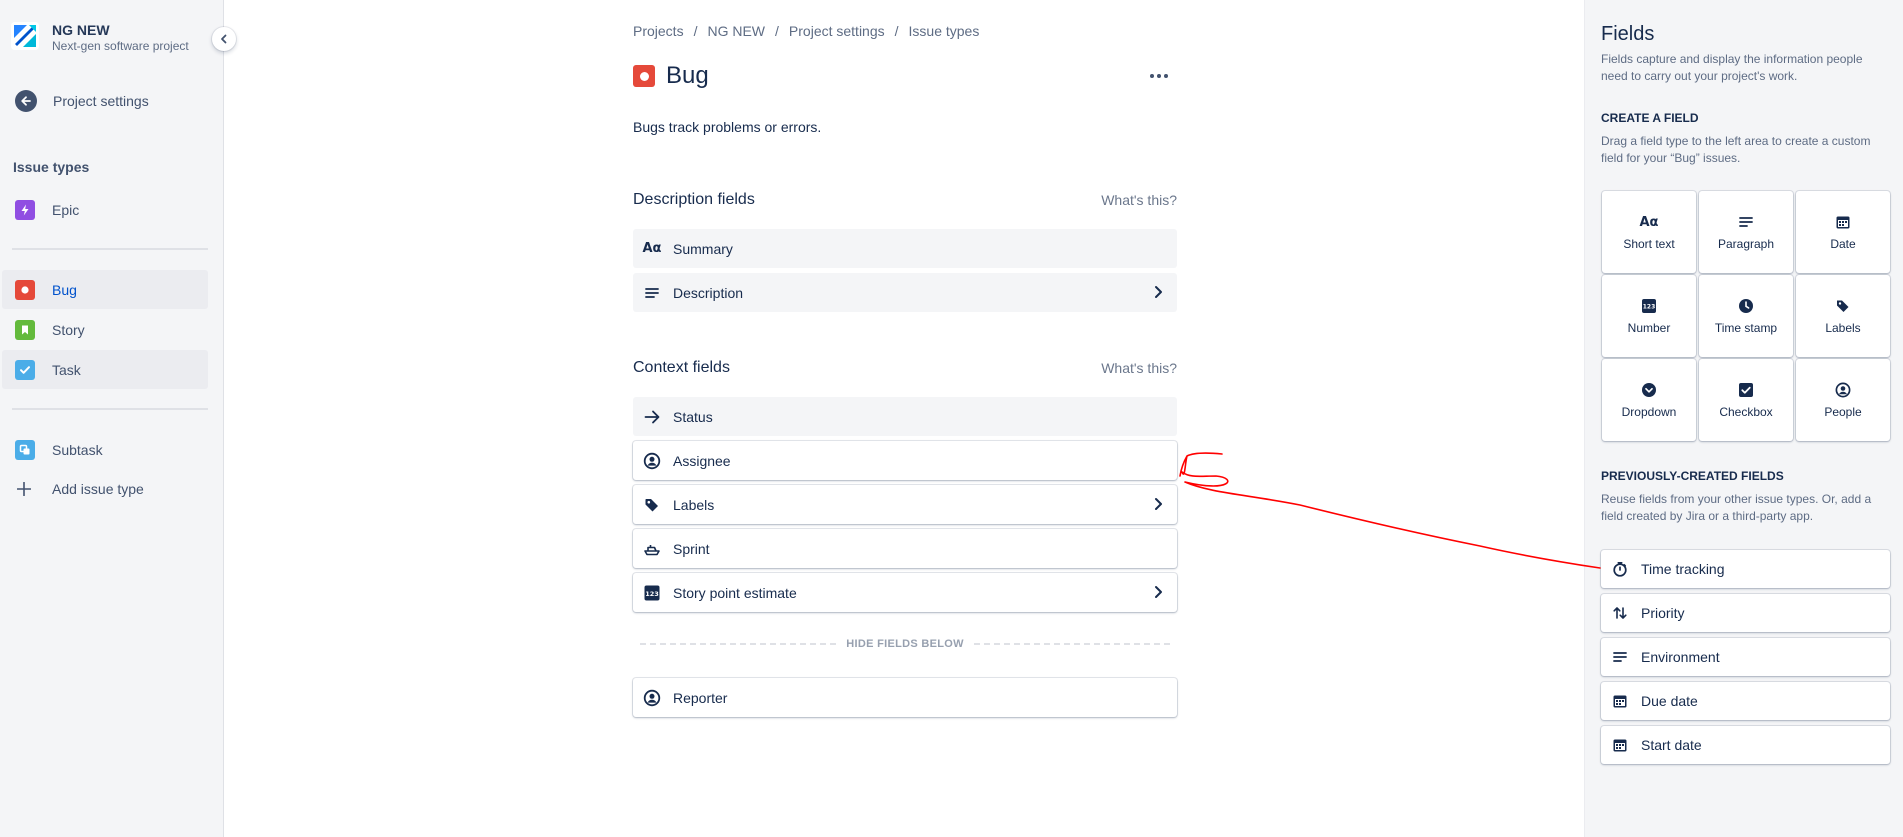 The width and height of the screenshot is (1903, 837). I want to click on arrow-right-icon, so click(652, 417).